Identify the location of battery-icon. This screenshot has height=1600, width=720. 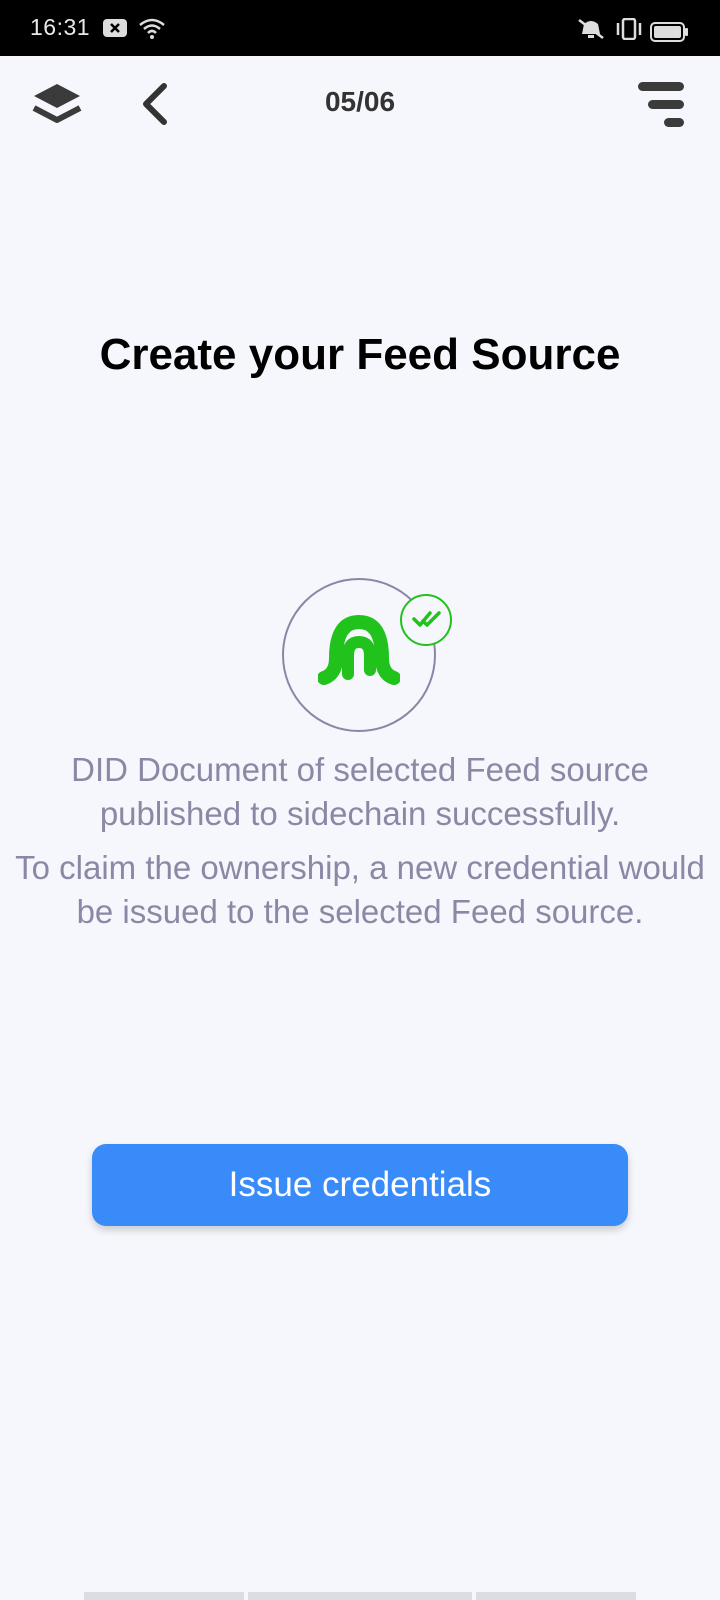
(670, 34).